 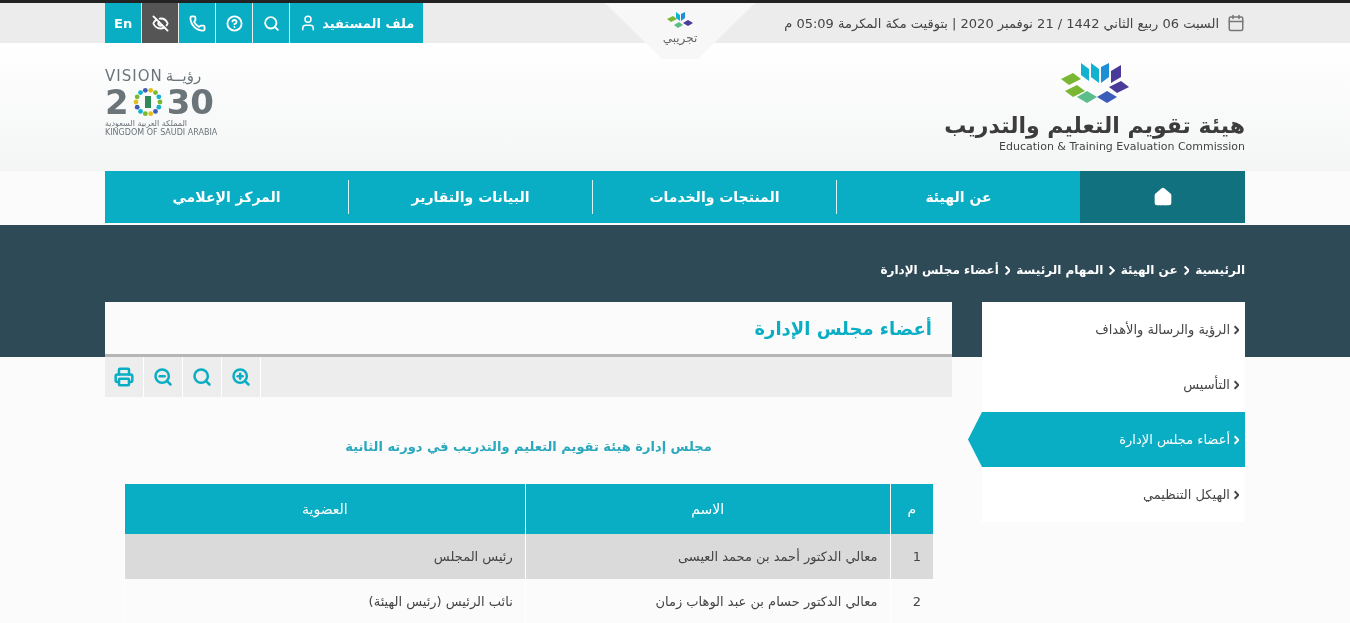 I want to click on home-nav-item, so click(x=1162, y=197).